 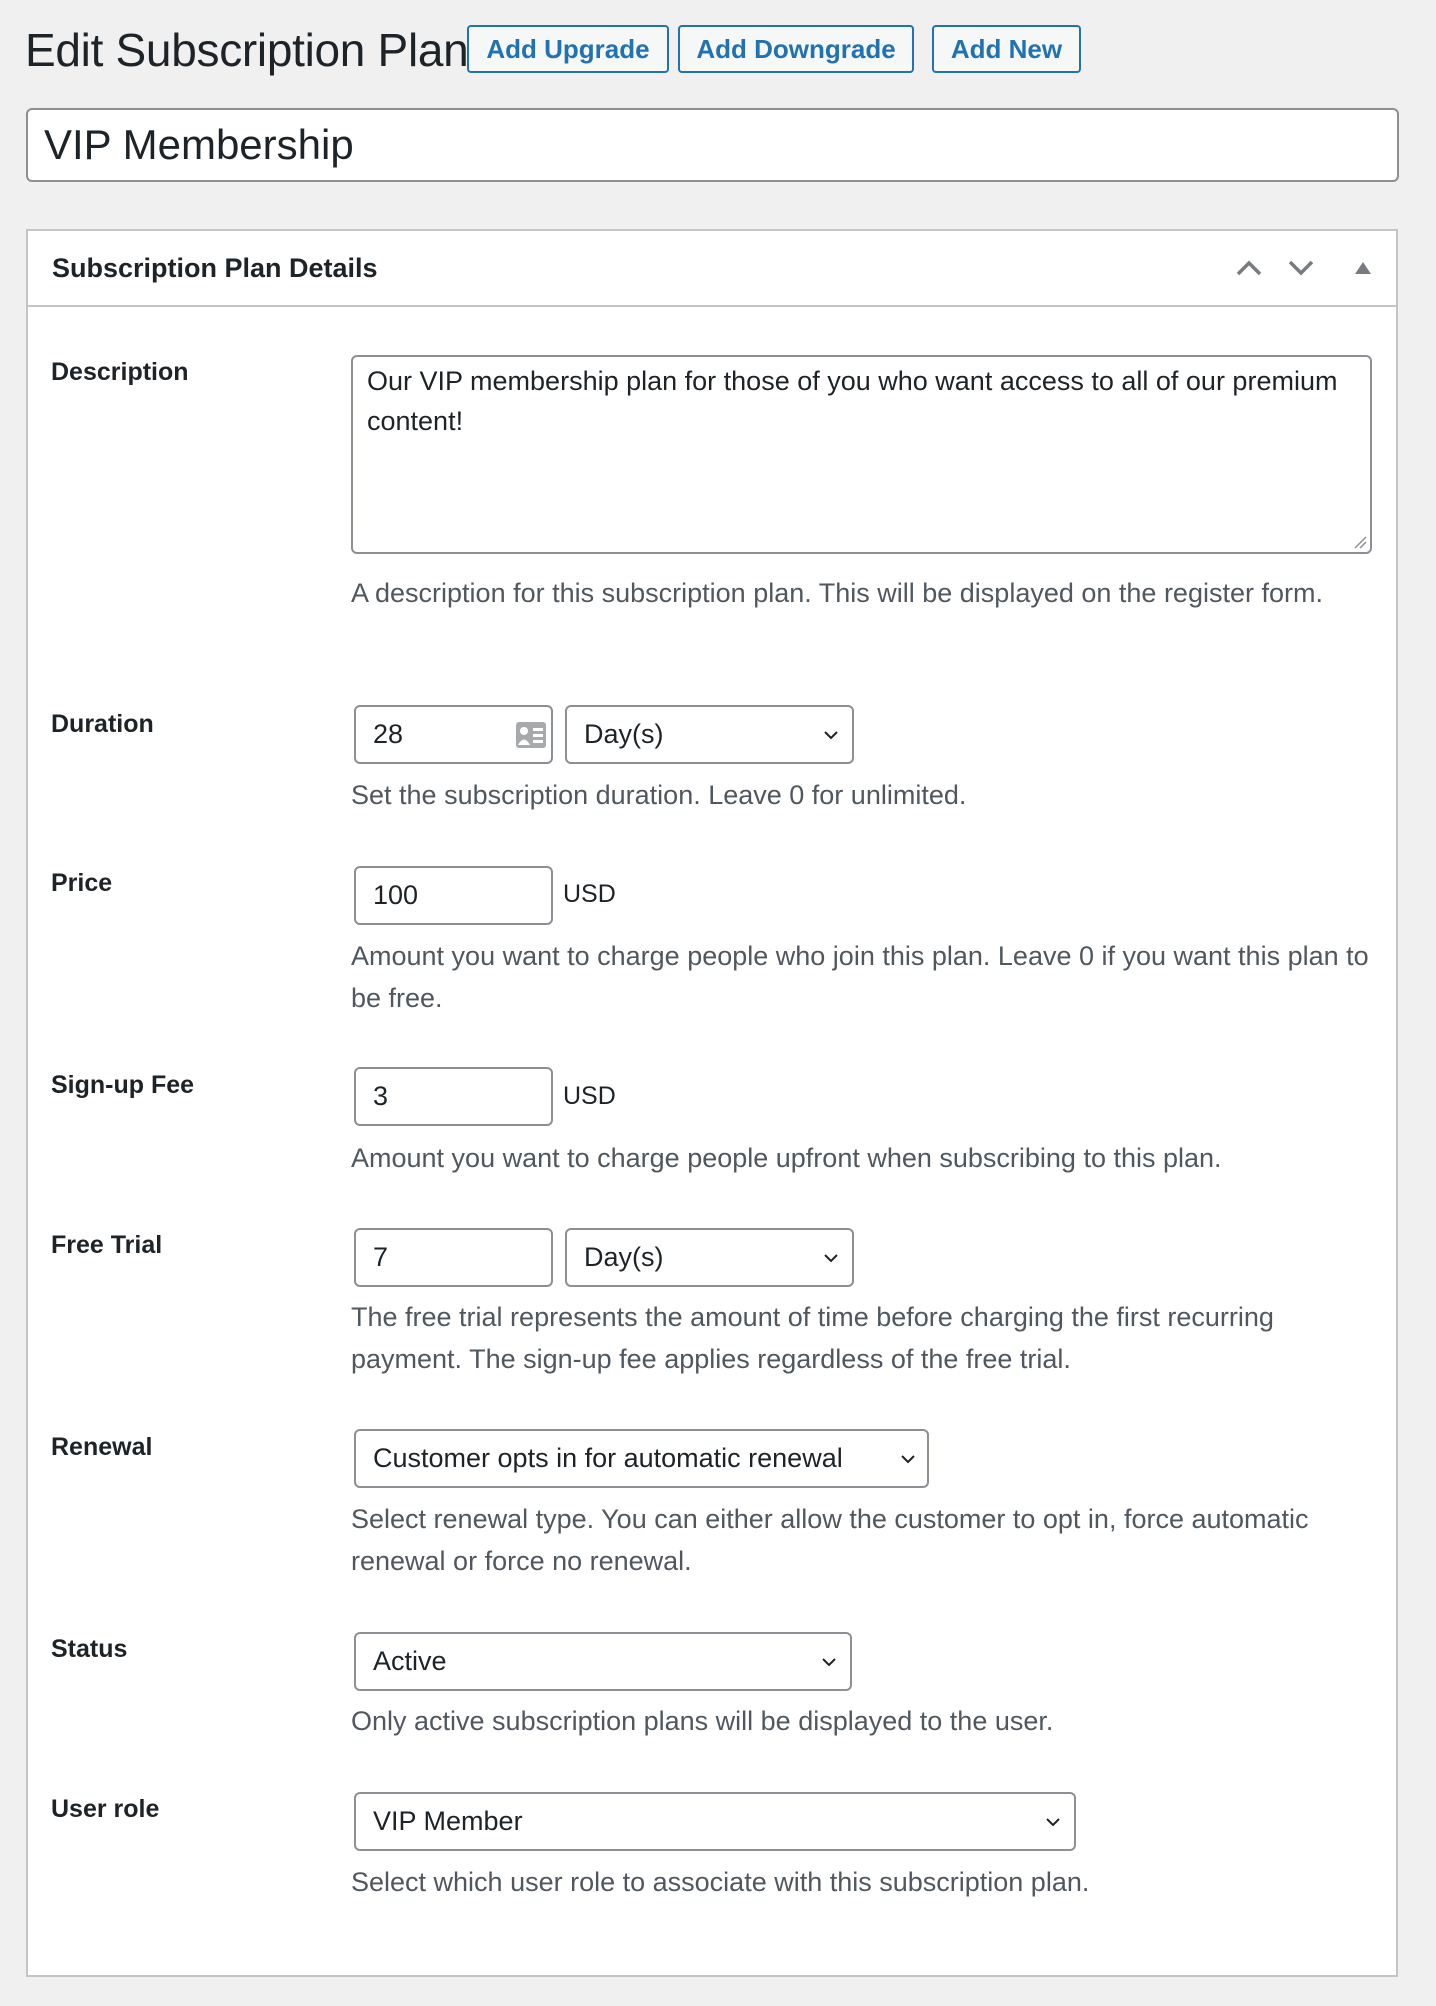 What do you see at coordinates (568, 49) in the screenshot?
I see `add-upgrade-button: Add Upgrade` at bounding box center [568, 49].